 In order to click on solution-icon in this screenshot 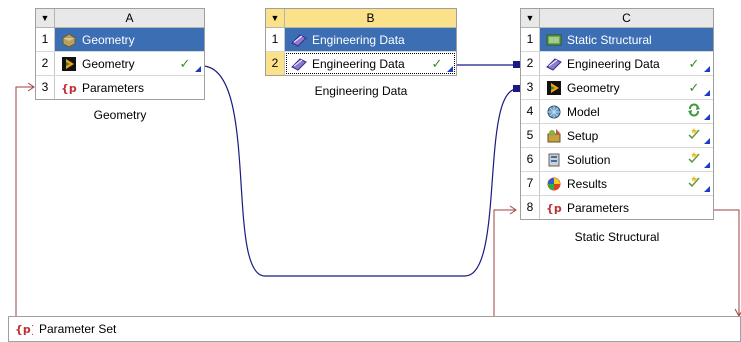, I will do `click(554, 160)`.